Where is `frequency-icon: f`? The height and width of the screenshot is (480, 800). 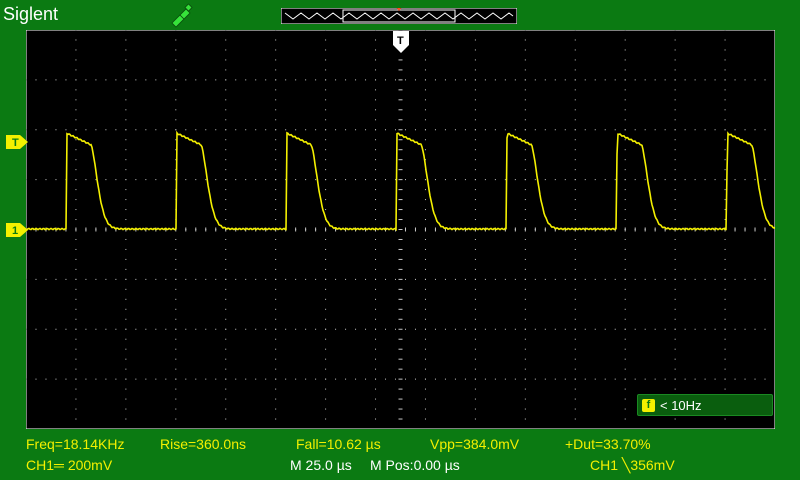 frequency-icon: f is located at coordinates (648, 405).